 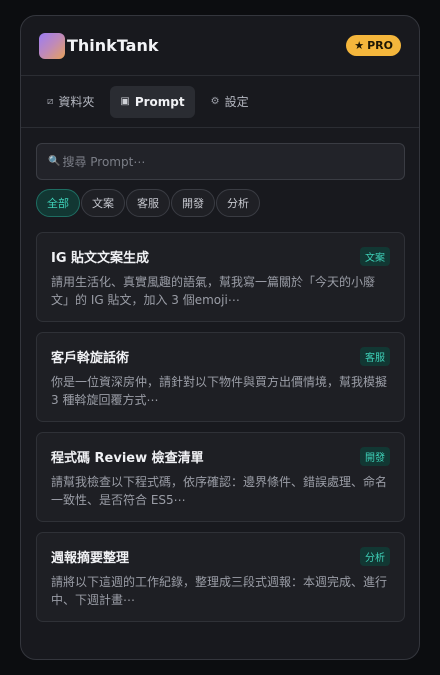 What do you see at coordinates (220, 256) in the screenshot?
I see `prompt-card-header: IG 貼文文案生成 文案` at bounding box center [220, 256].